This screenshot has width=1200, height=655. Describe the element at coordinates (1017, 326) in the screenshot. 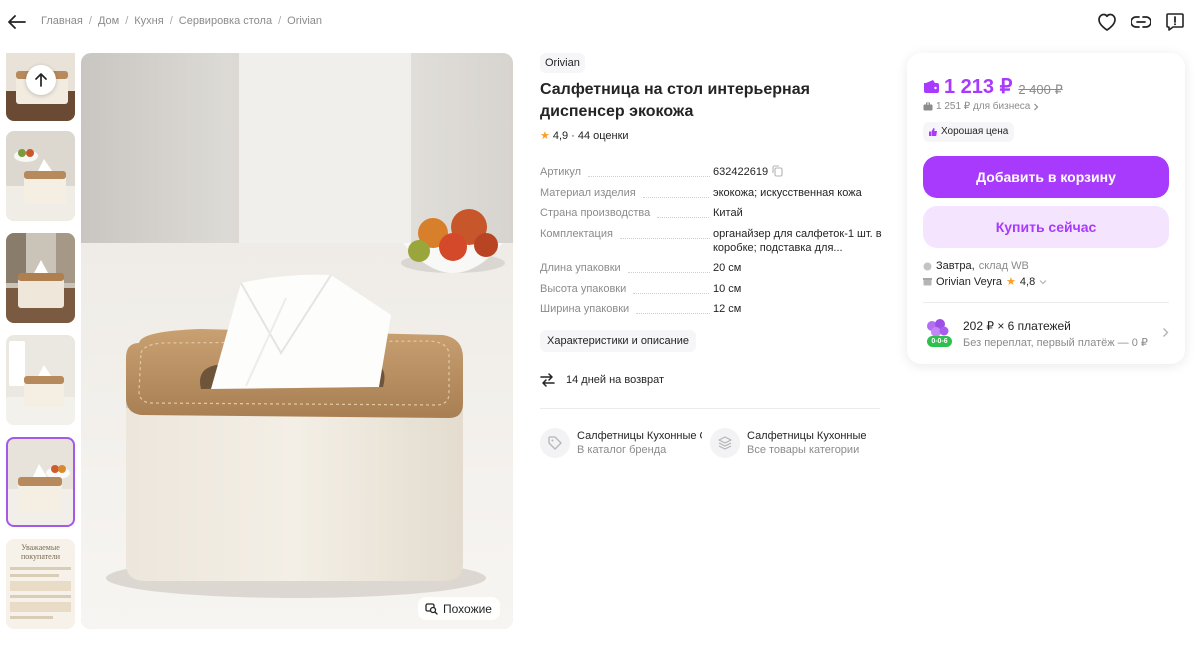

I see `installment-title: 202 ₽ × 6 платежей` at that location.